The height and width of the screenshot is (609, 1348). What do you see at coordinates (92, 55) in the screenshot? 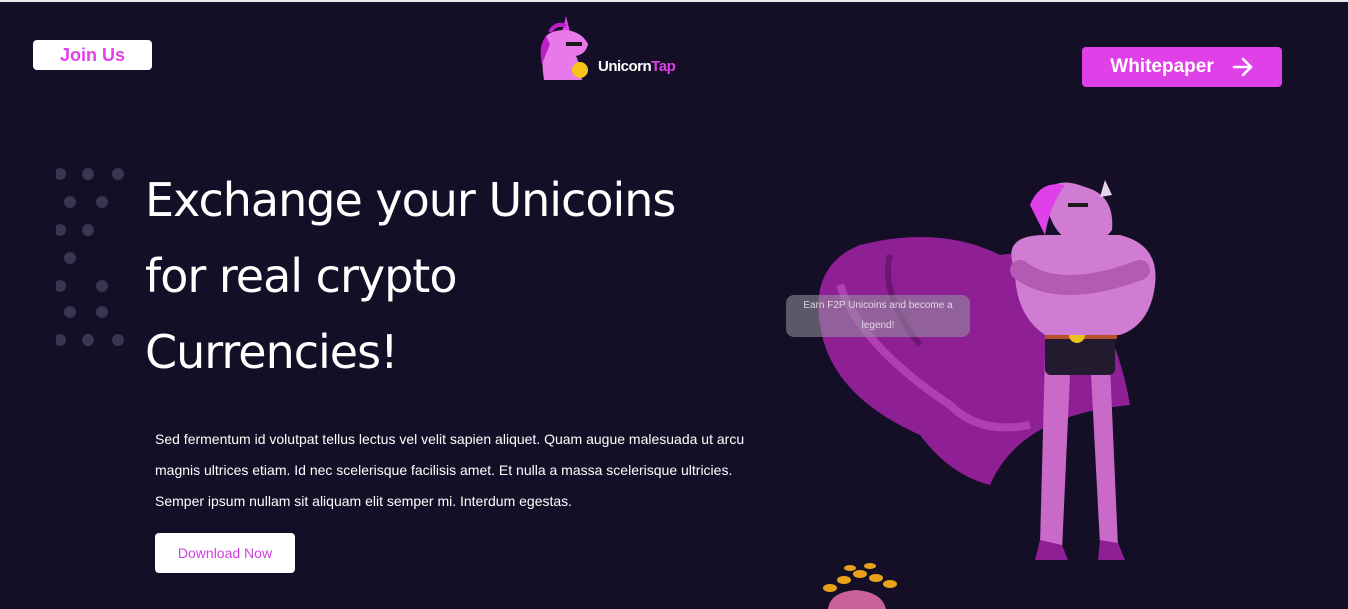
I see `join-us-button: Join Us` at bounding box center [92, 55].